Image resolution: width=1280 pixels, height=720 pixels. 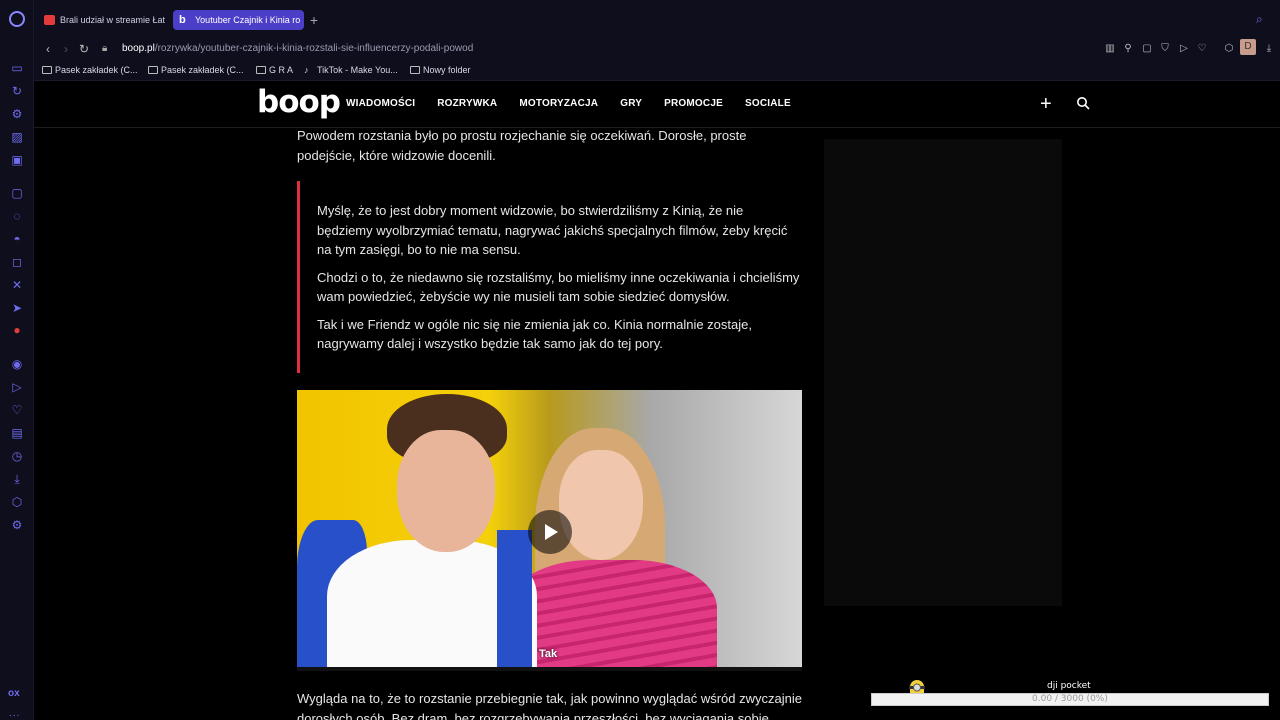 I want to click on twitch-icon: ▢, so click(x=17, y=193).